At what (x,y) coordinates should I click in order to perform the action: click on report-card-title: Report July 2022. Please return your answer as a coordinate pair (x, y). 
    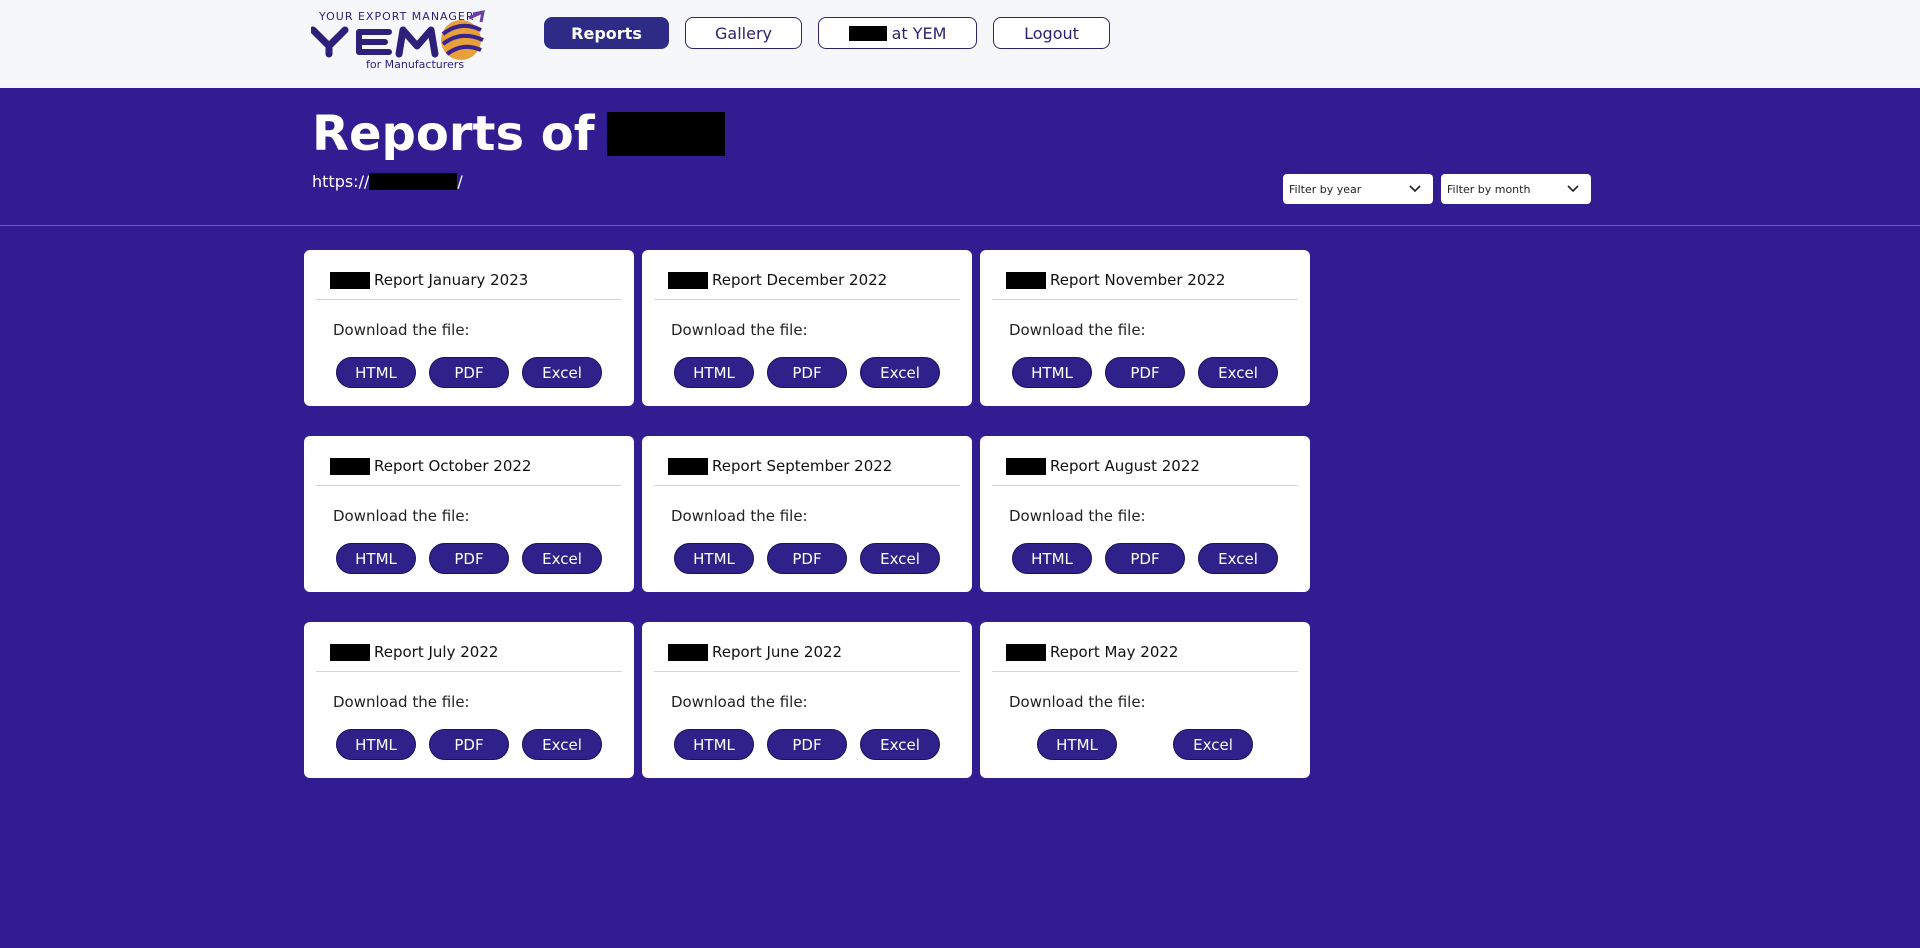
    Looking at the image, I should click on (476, 652).